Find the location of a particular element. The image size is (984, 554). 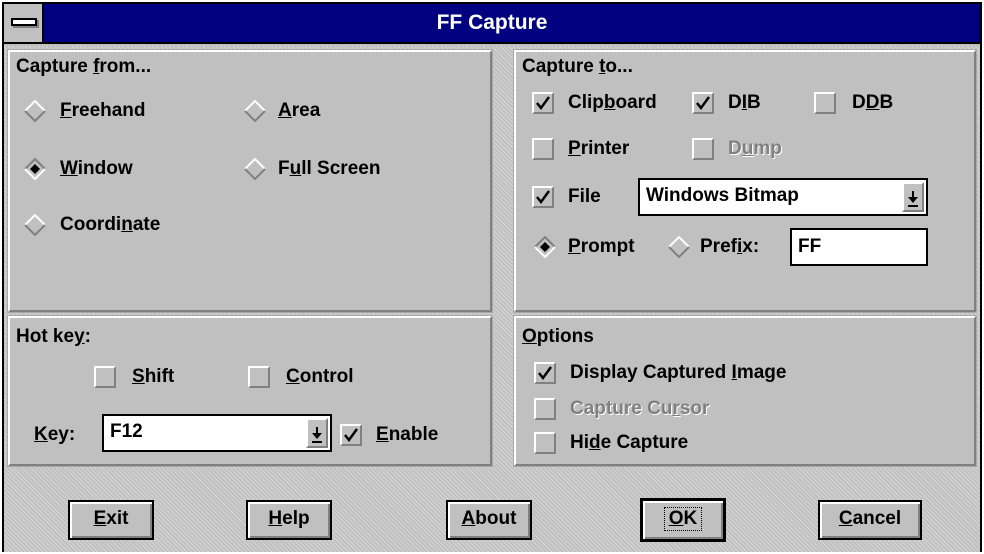

radio-prefix-label: Prefix: is located at coordinates (730, 246).